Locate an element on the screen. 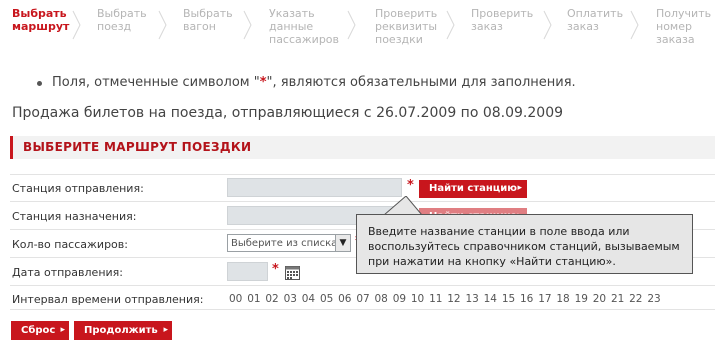 The image size is (716, 352). tooltip-line: при нажатии на кнопку «Найти станцию». is located at coordinates (492, 261).